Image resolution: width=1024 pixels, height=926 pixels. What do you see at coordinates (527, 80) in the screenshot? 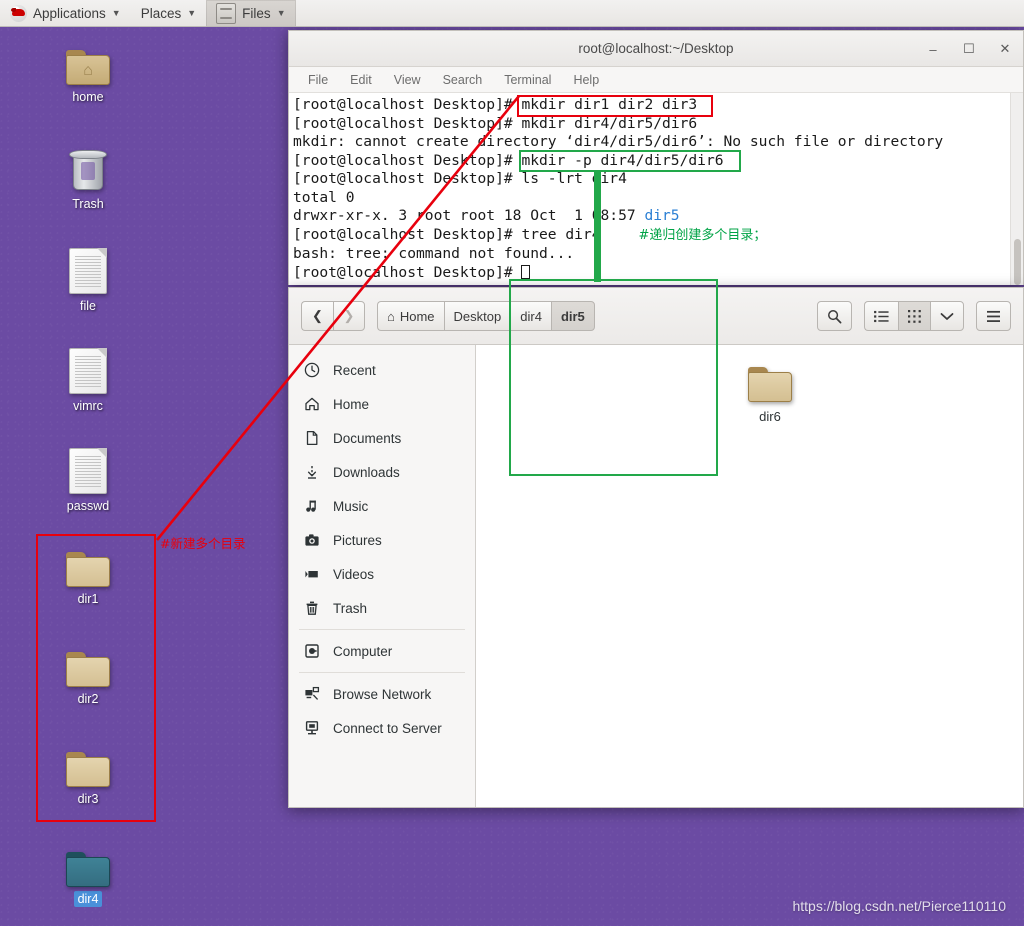
I see `menu-terminal: Terminal` at bounding box center [527, 80].